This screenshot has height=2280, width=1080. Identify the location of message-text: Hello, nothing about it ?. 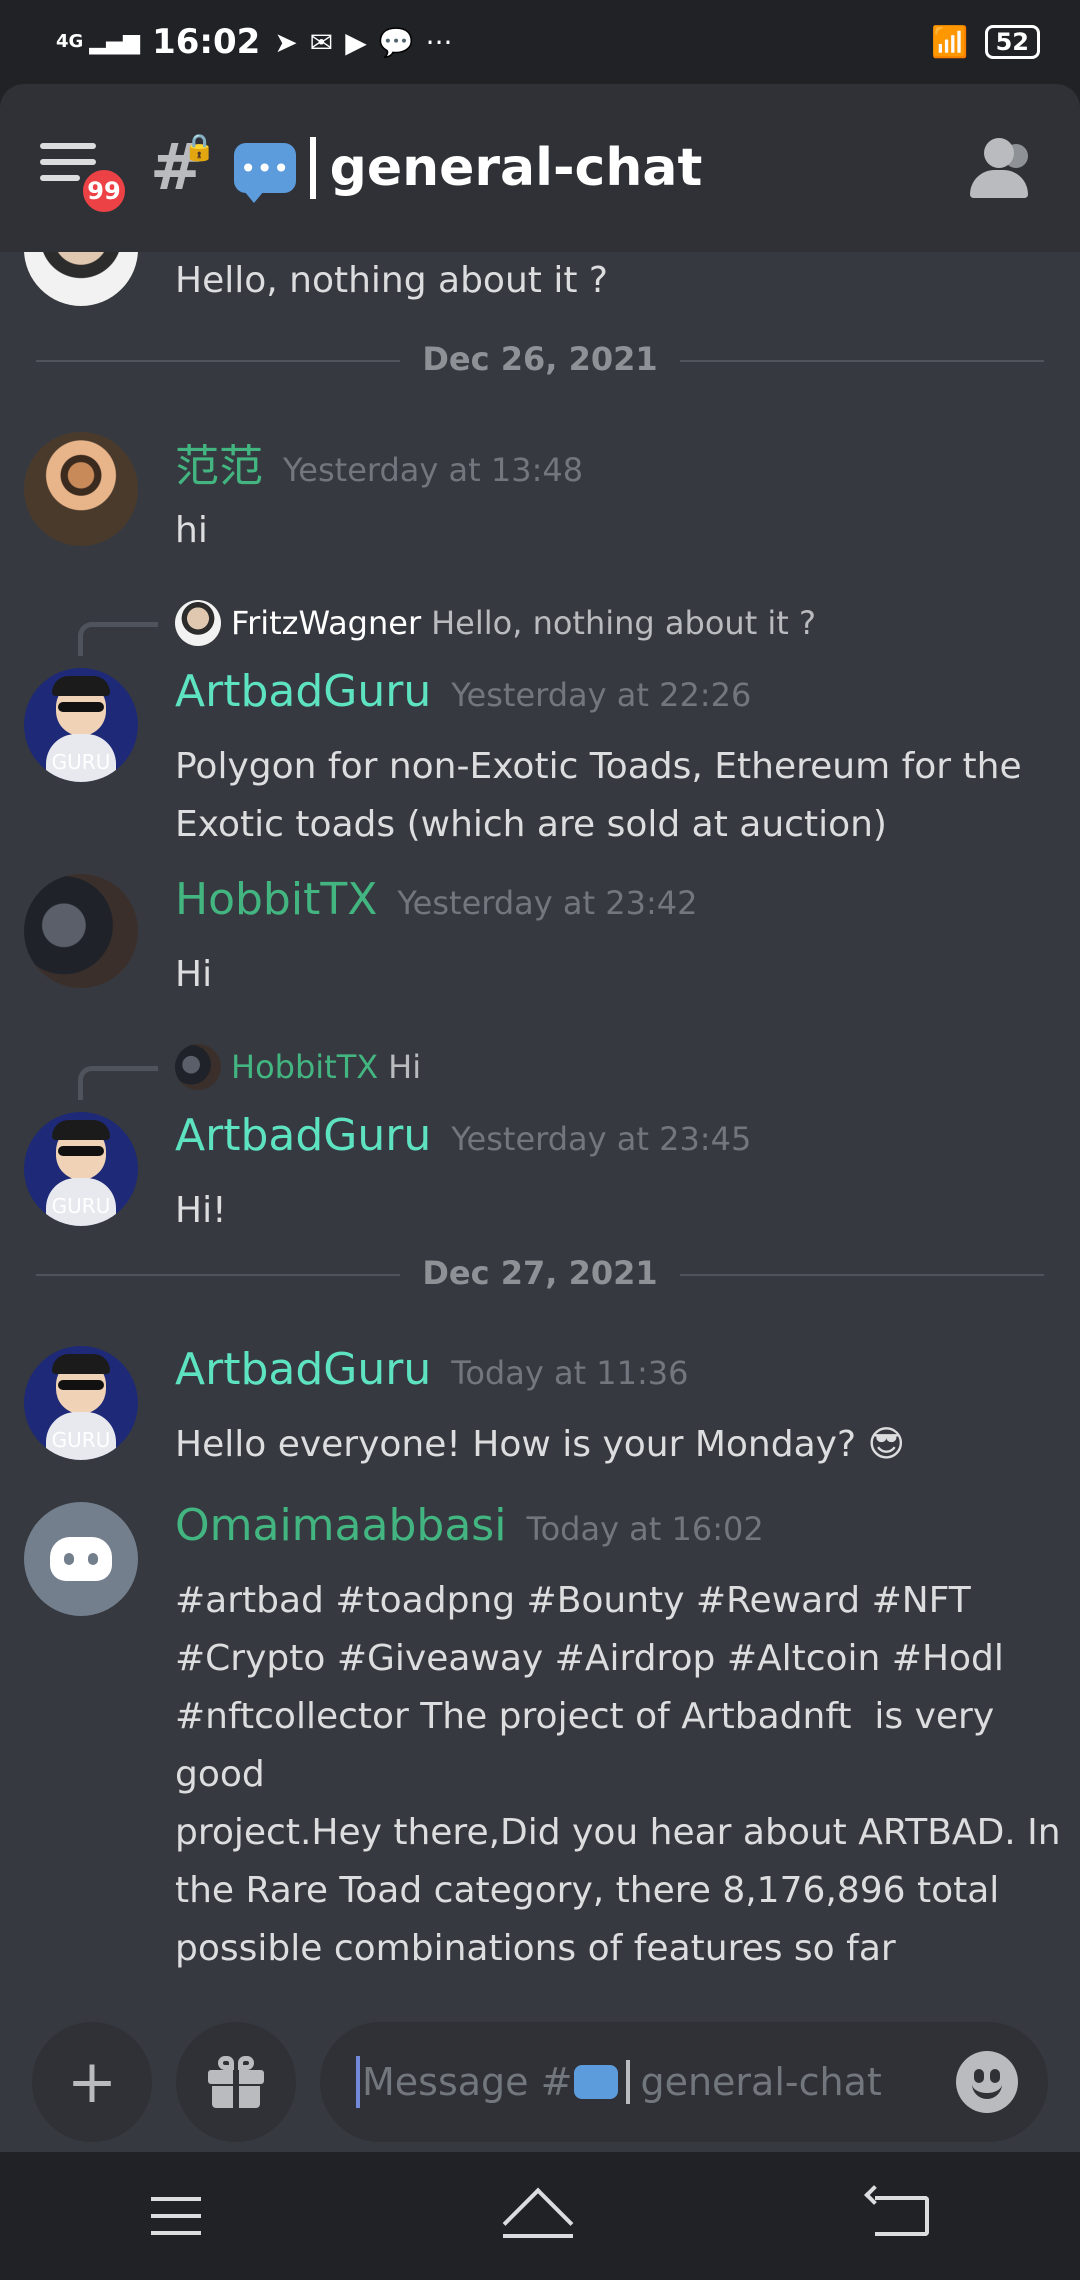
(392, 280).